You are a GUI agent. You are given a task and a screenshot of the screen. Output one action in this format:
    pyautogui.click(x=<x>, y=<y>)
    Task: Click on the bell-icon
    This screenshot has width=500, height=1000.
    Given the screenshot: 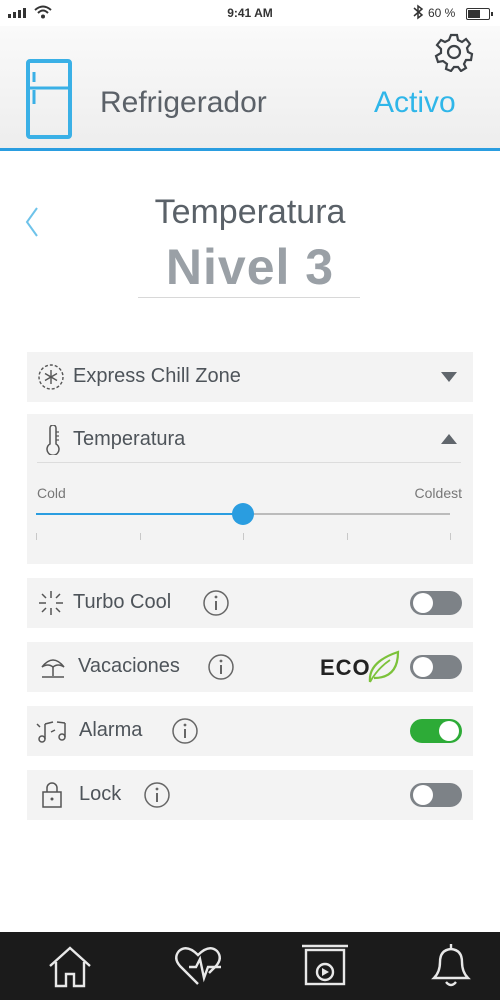 What is the action you would take?
    pyautogui.click(x=451, y=966)
    